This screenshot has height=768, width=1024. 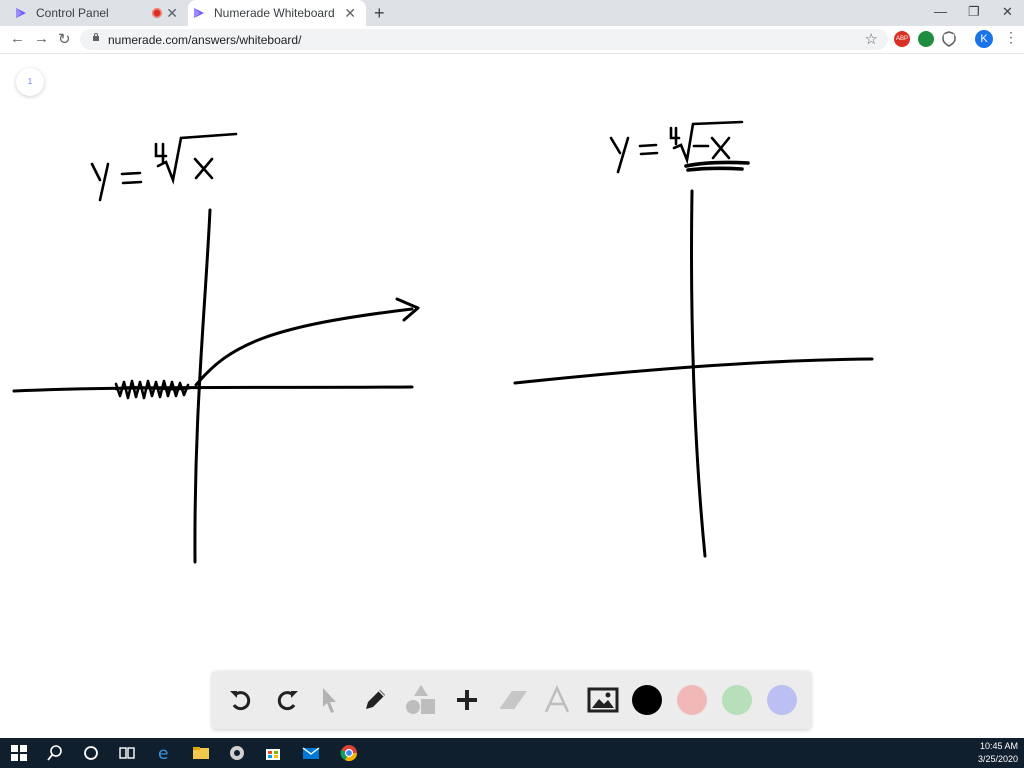 I want to click on undo-button, so click(x=241, y=700).